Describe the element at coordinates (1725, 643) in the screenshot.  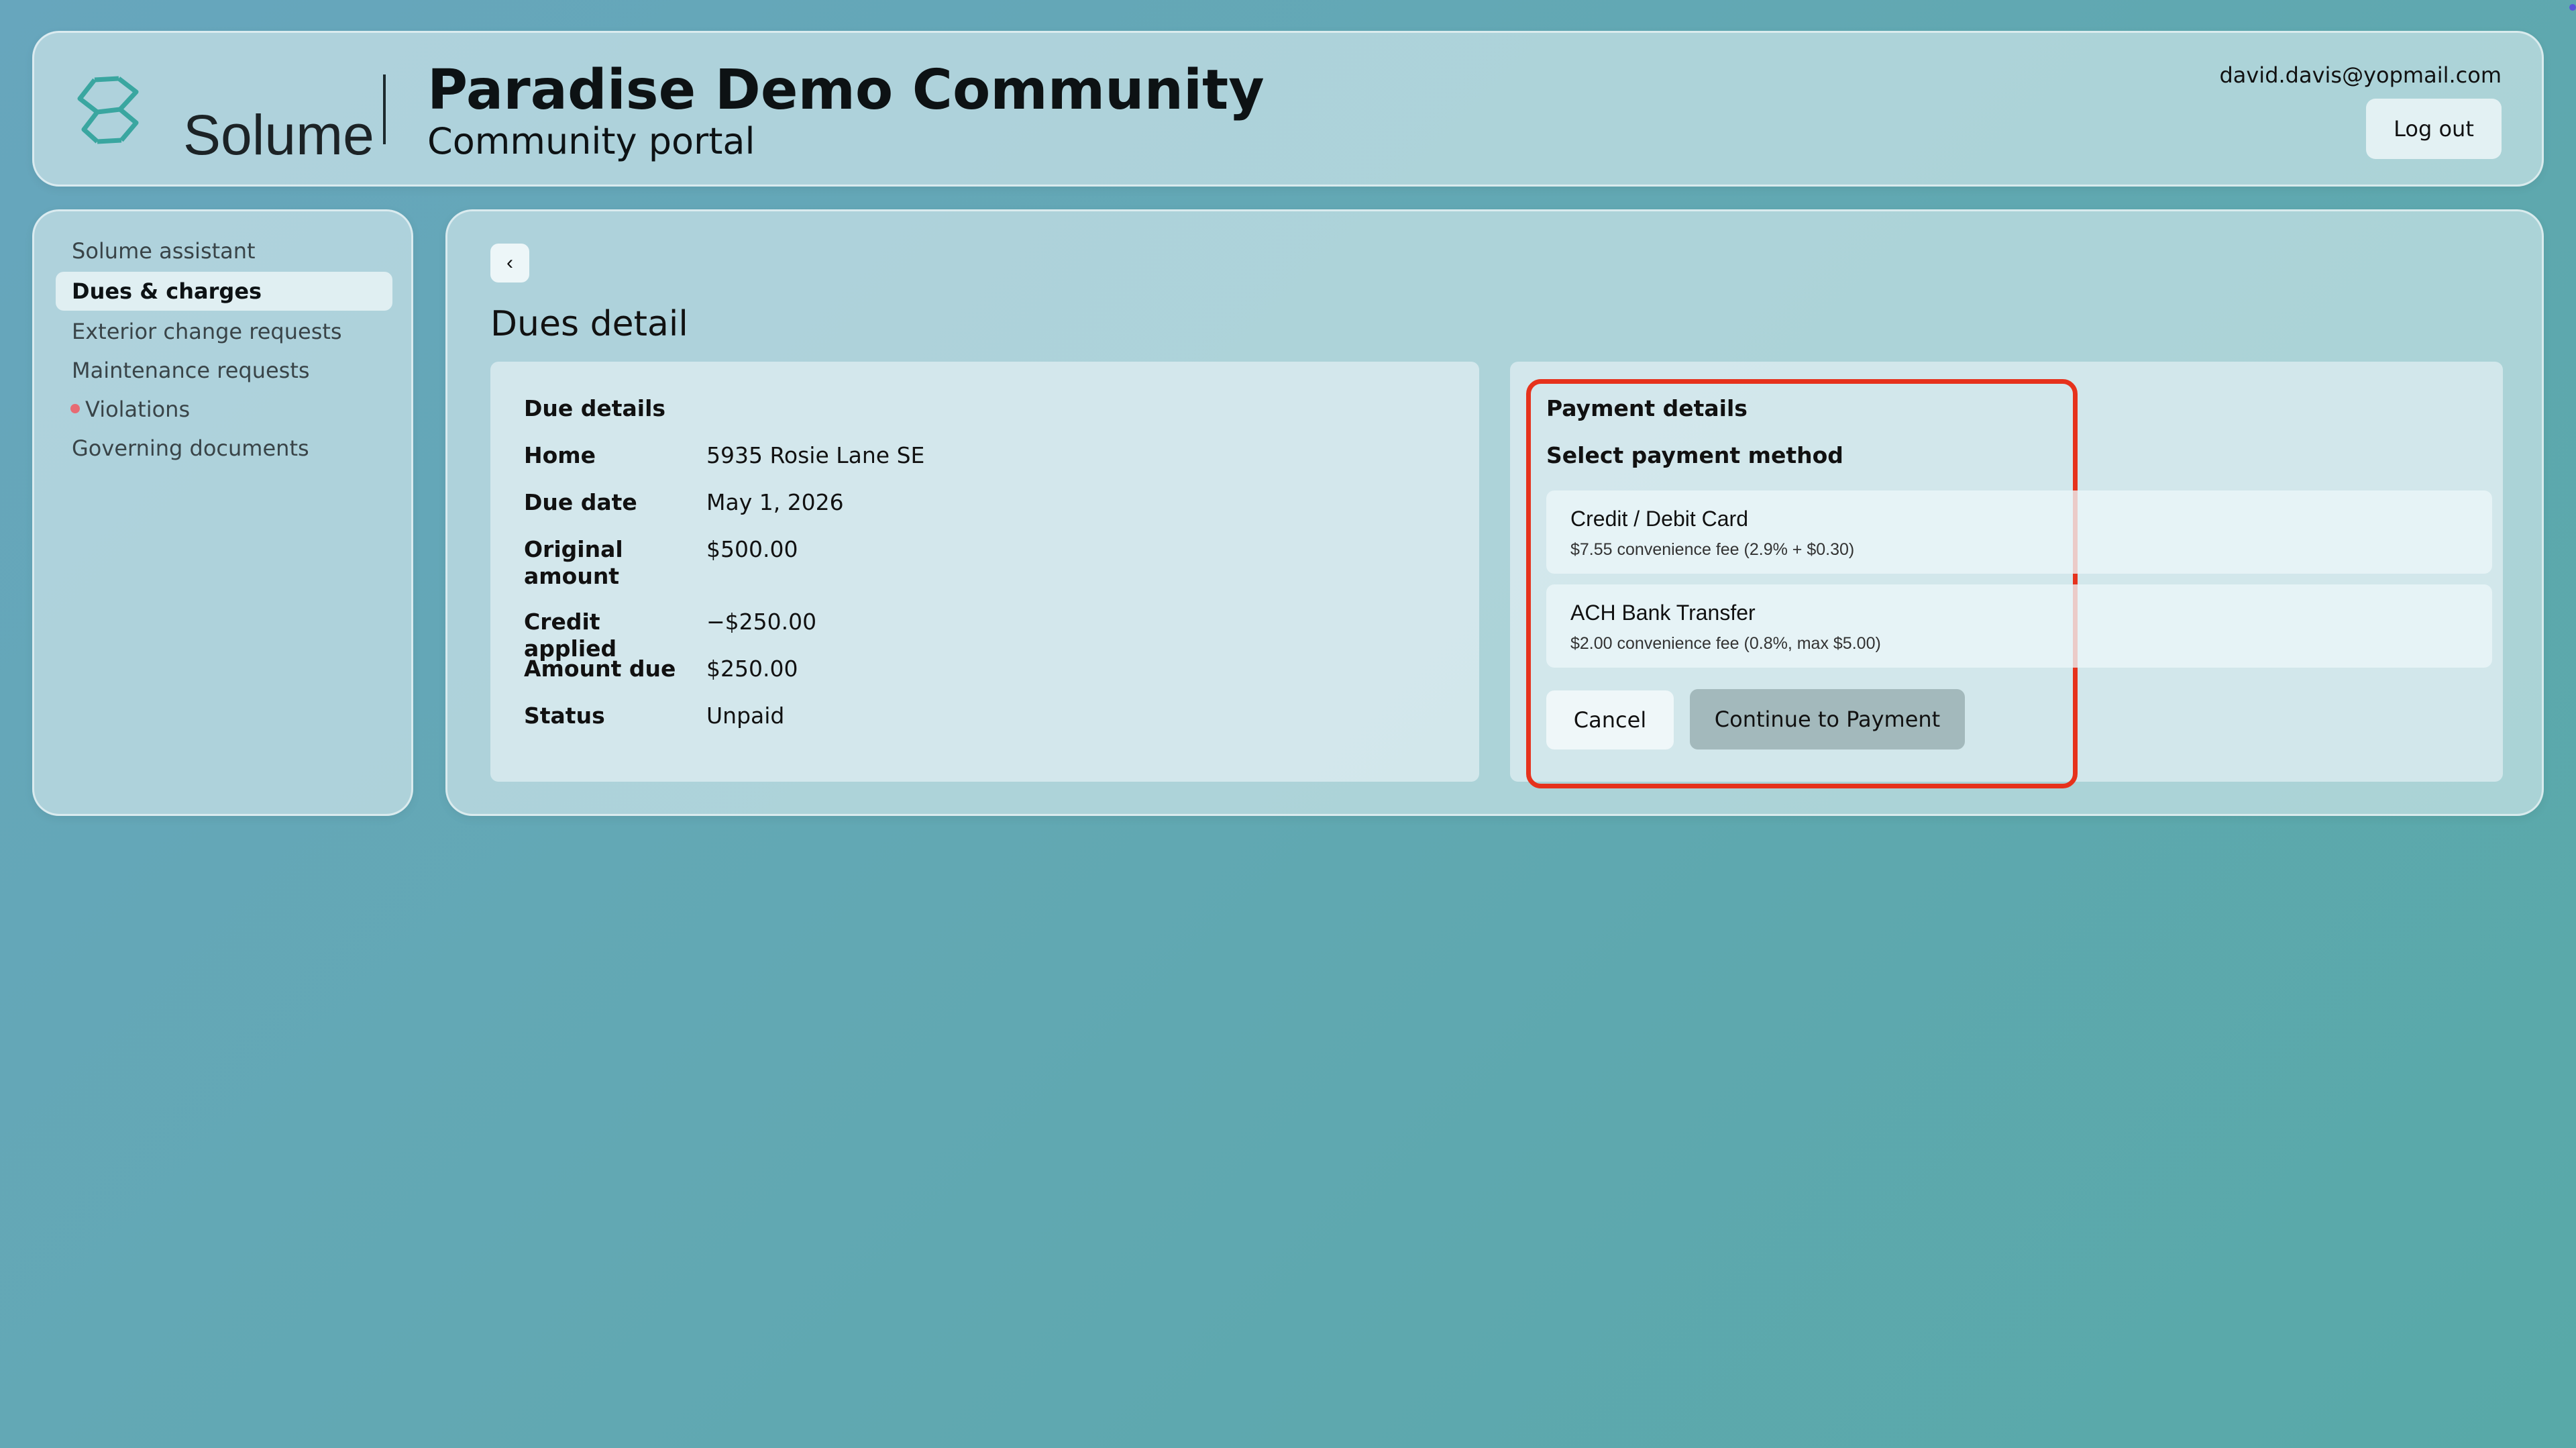
I see `payment-method-fee: $2.00 convenience fee (0.8%, max $5.00)` at that location.